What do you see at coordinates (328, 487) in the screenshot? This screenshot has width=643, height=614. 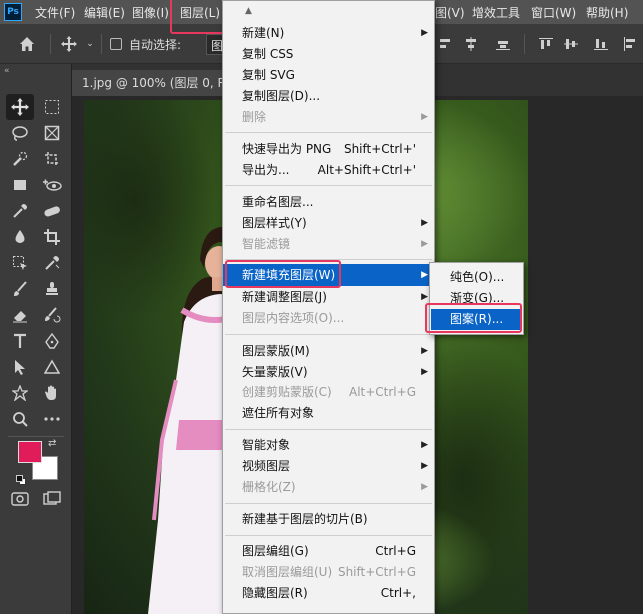 I see `menu-item-rasterize: 栅格化(Z) ▶` at bounding box center [328, 487].